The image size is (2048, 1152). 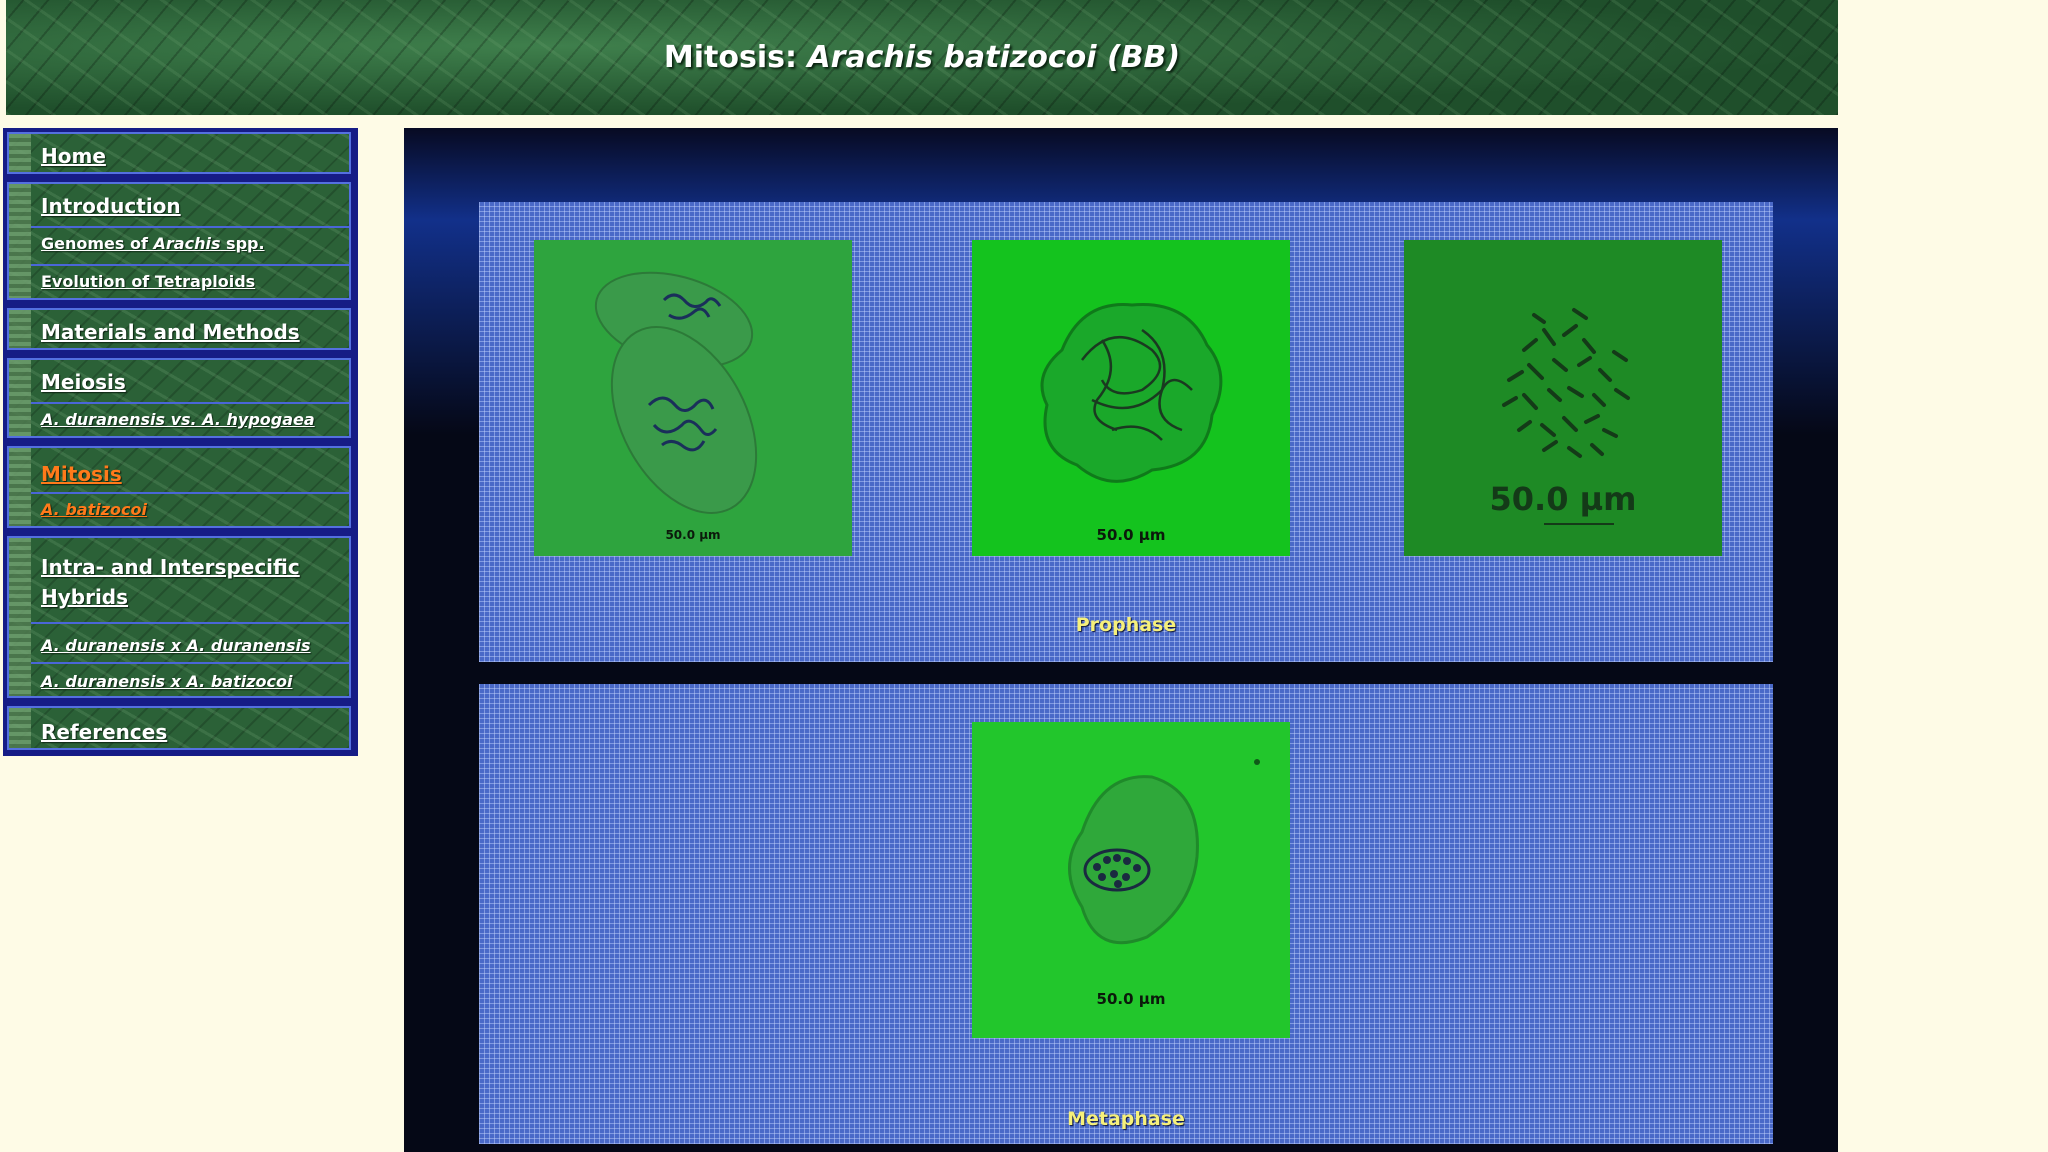 I want to click on nav-link-genomes: Genomes of Arachis spp., so click(x=153, y=243).